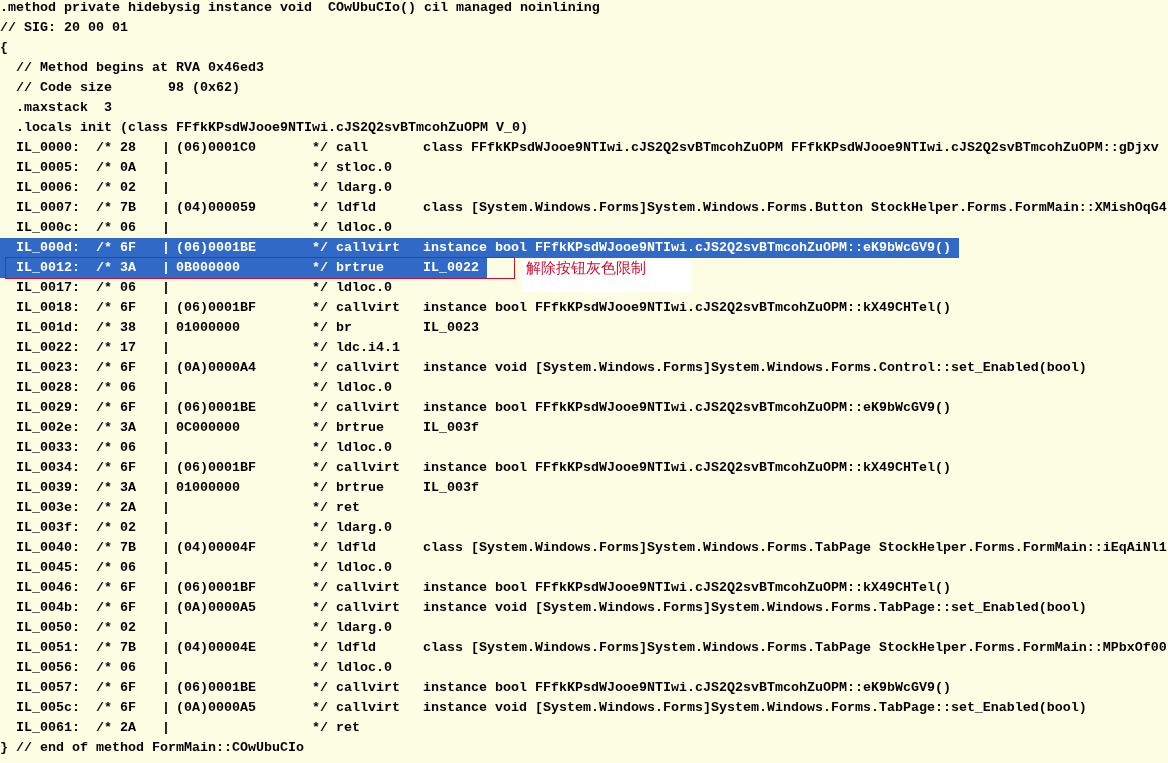 The height and width of the screenshot is (763, 1168). What do you see at coordinates (755, 608) in the screenshot?
I see `operand: instance void [System.Windows.Forms]System.Windows.Forms.TabPage::set_Enabled(bool)` at bounding box center [755, 608].